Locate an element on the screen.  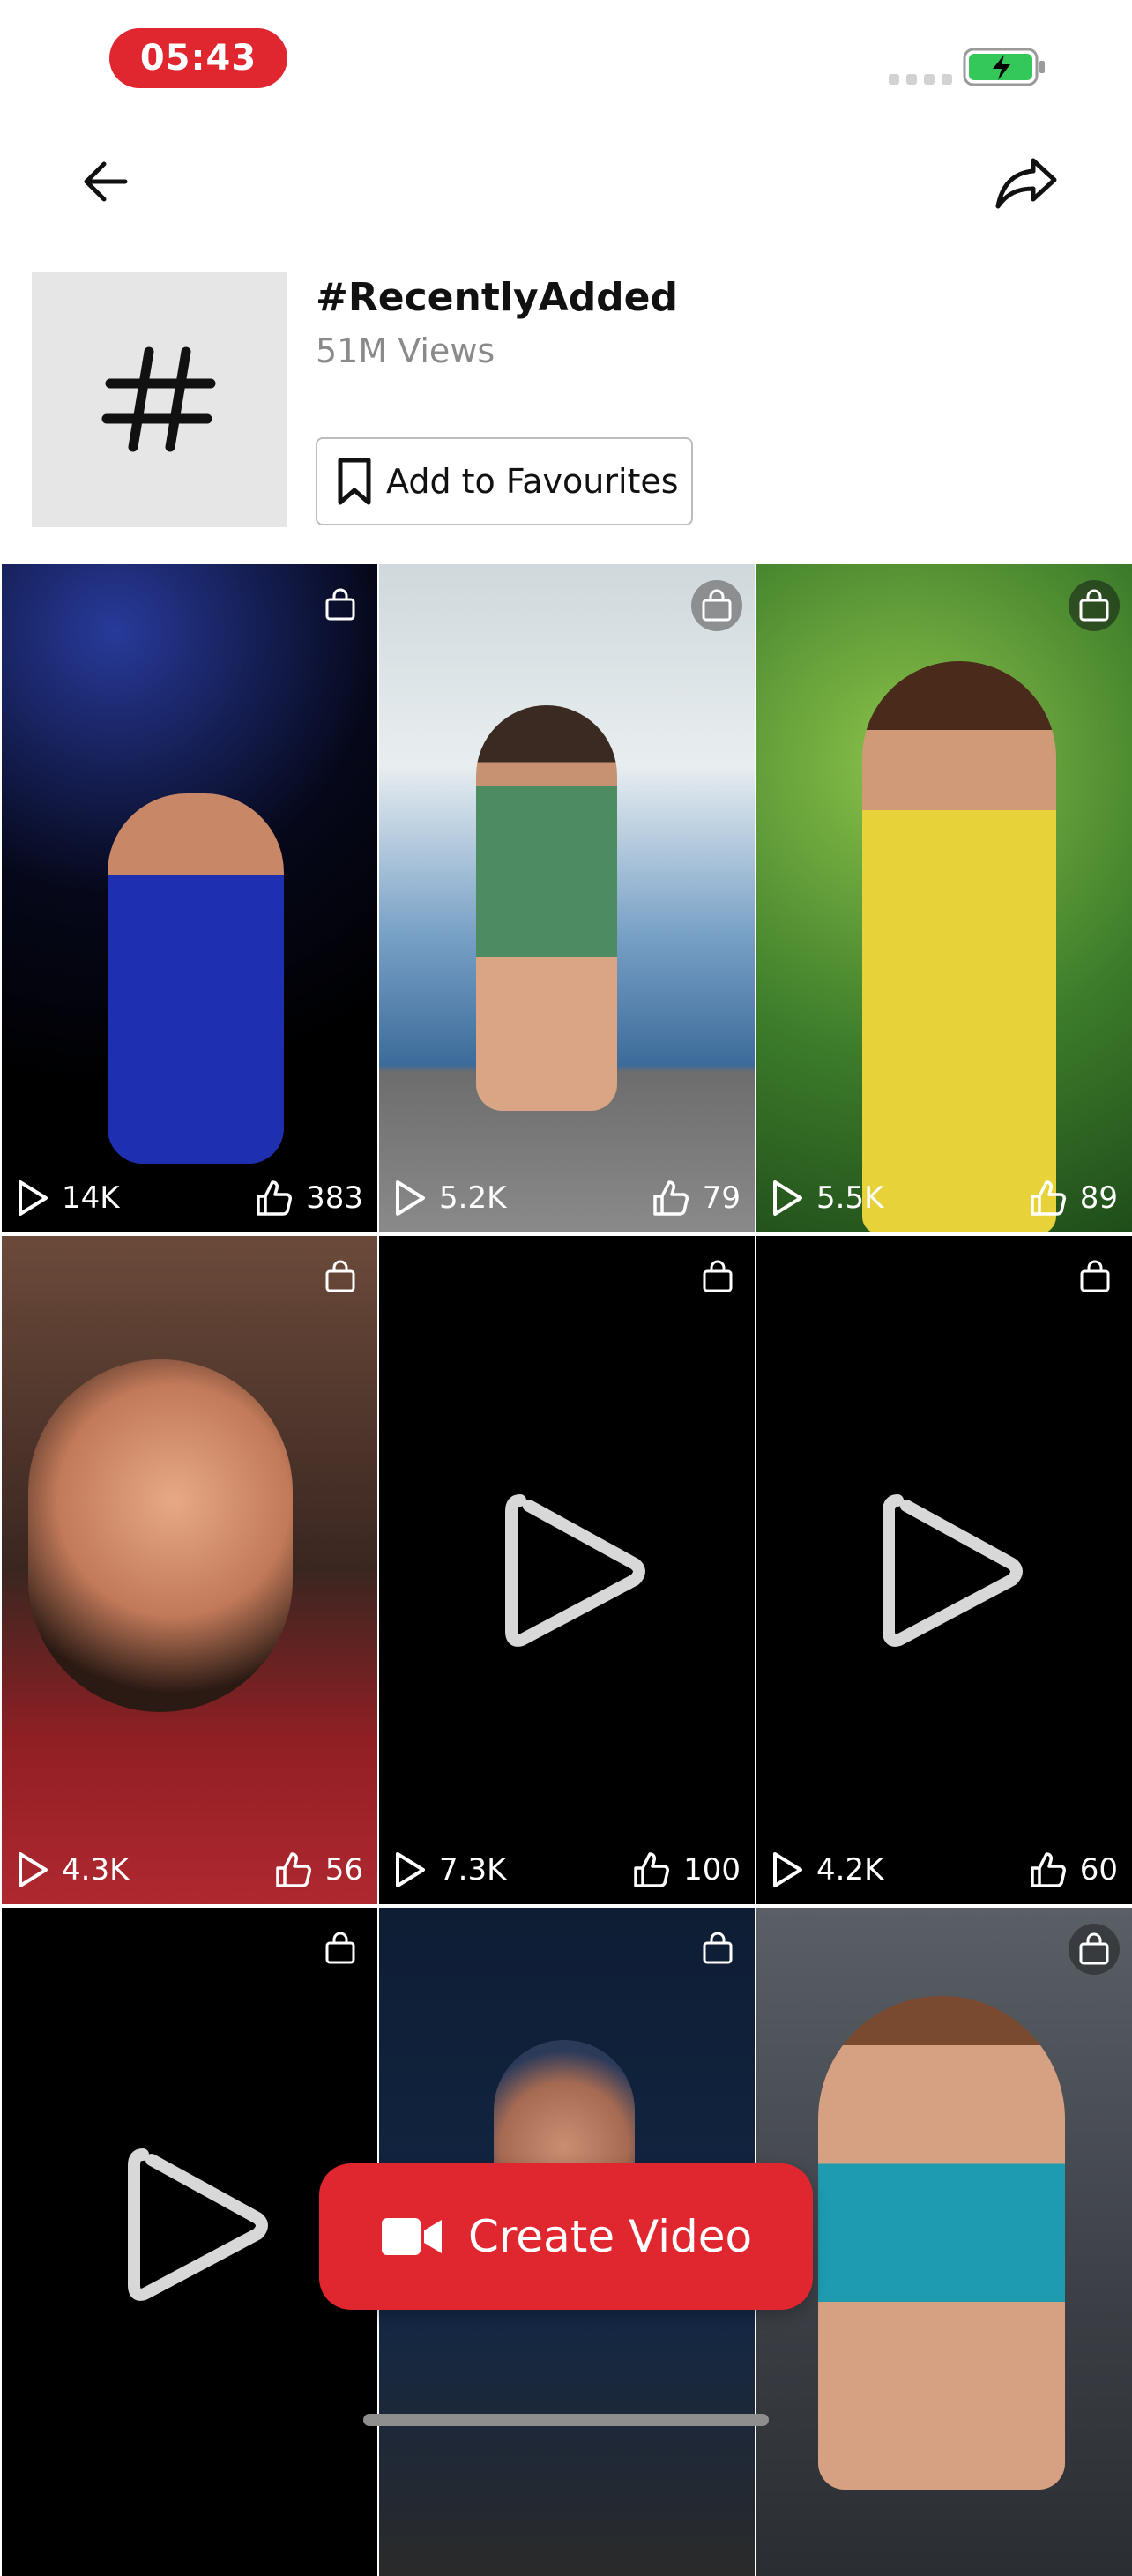
like-count: 79 is located at coordinates (721, 1198).